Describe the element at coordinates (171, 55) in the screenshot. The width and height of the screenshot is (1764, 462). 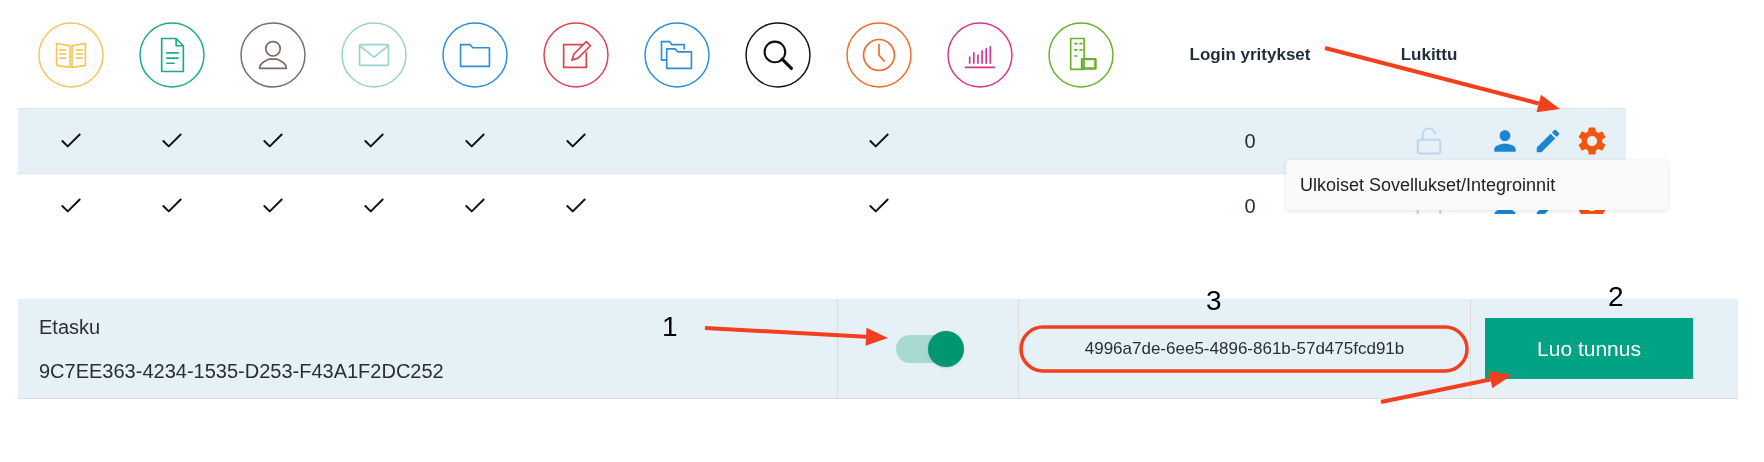
I see `document-icon` at that location.